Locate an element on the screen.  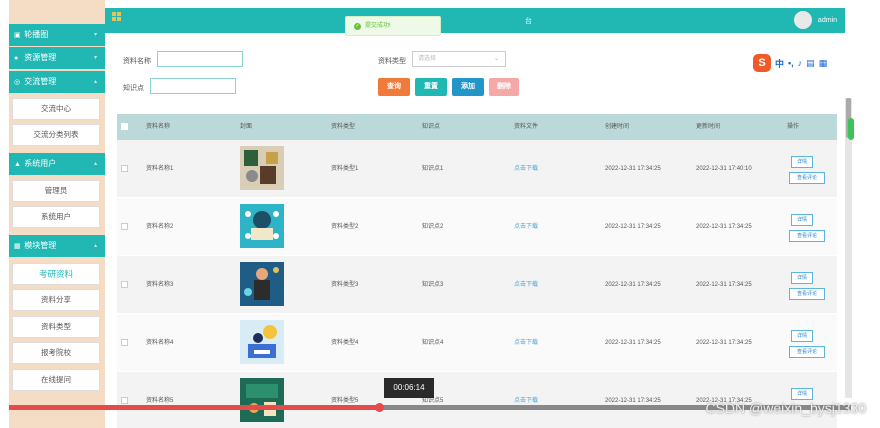
sidebar-item-exchange-categories: 交流分类列表 is located at coordinates (56, 135).